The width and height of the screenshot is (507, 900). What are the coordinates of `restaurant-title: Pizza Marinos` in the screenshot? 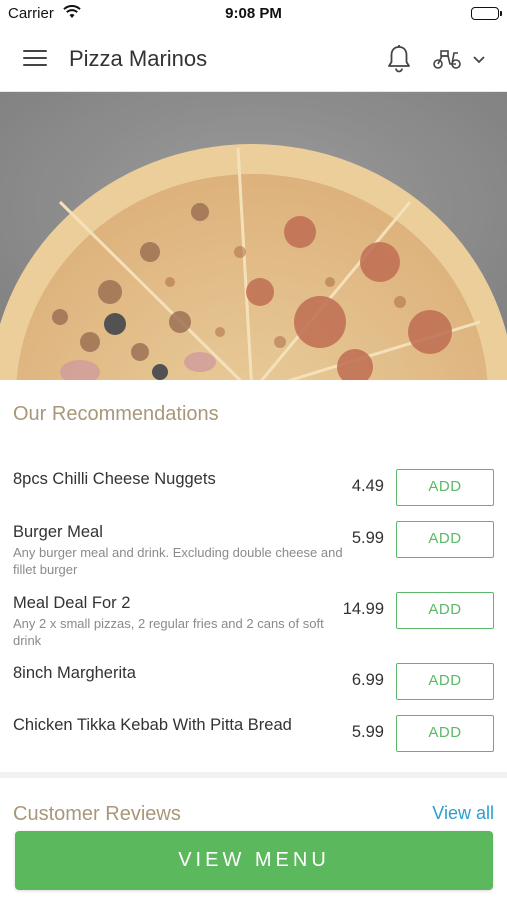 It's located at (138, 58).